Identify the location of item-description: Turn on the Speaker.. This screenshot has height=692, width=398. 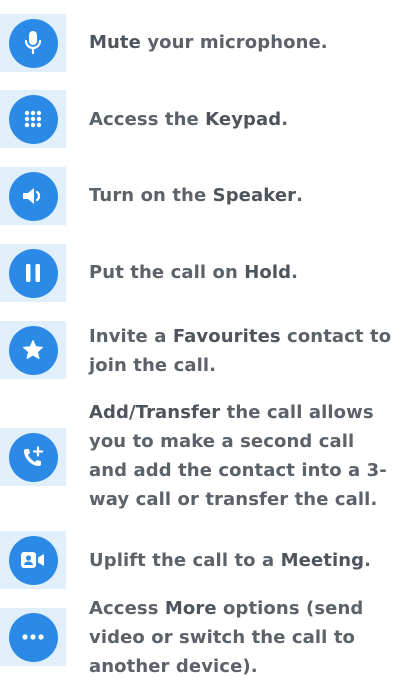
(196, 195).